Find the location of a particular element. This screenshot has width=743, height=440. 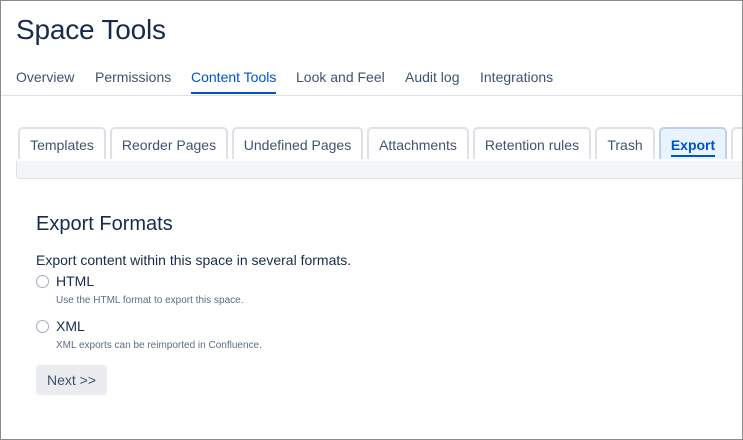

tab-templates: Templates is located at coordinates (62, 143).